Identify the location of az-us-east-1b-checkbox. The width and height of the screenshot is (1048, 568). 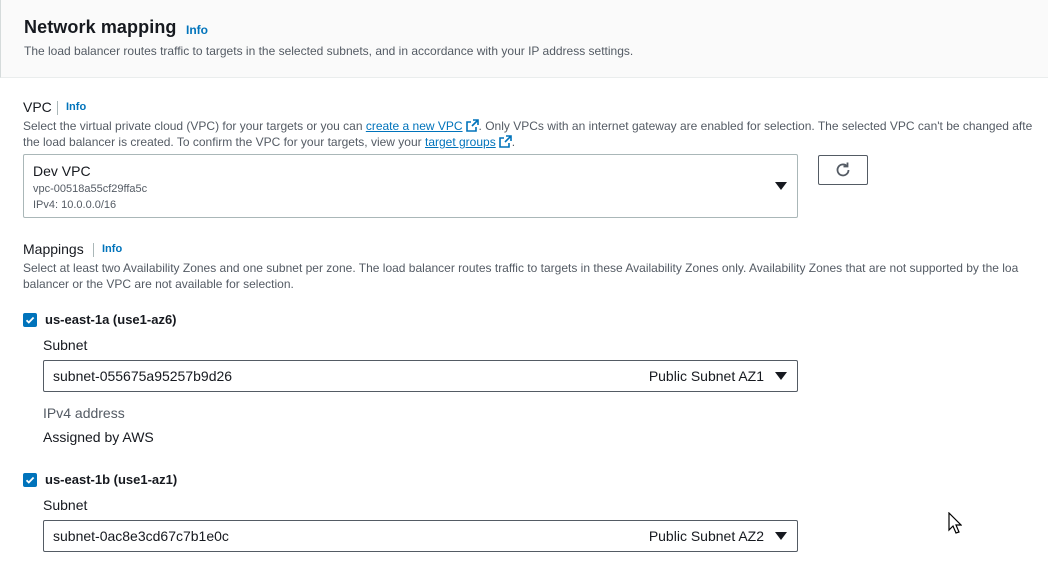
(30, 480).